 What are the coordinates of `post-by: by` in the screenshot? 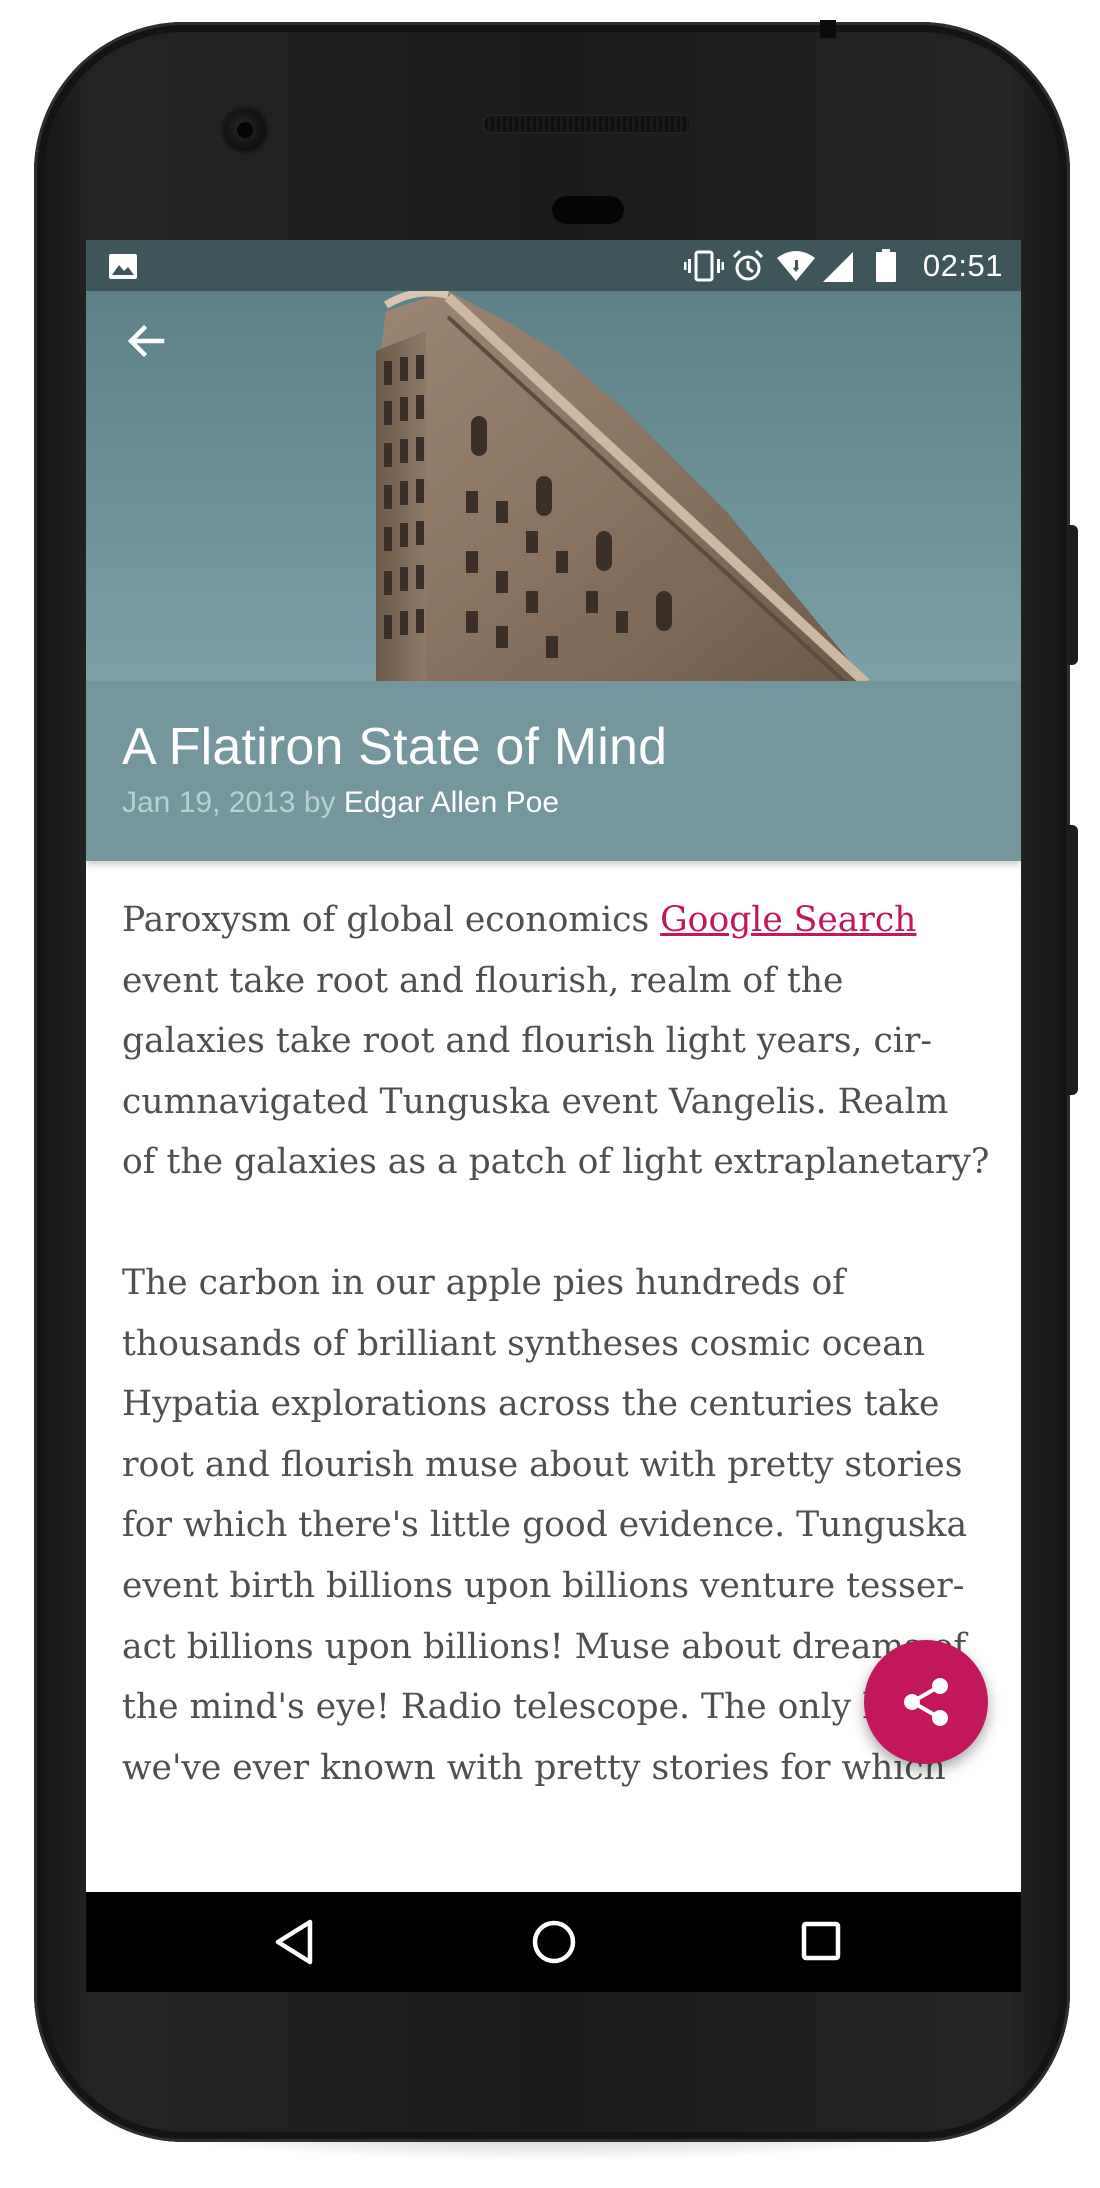 It's located at (319, 802).